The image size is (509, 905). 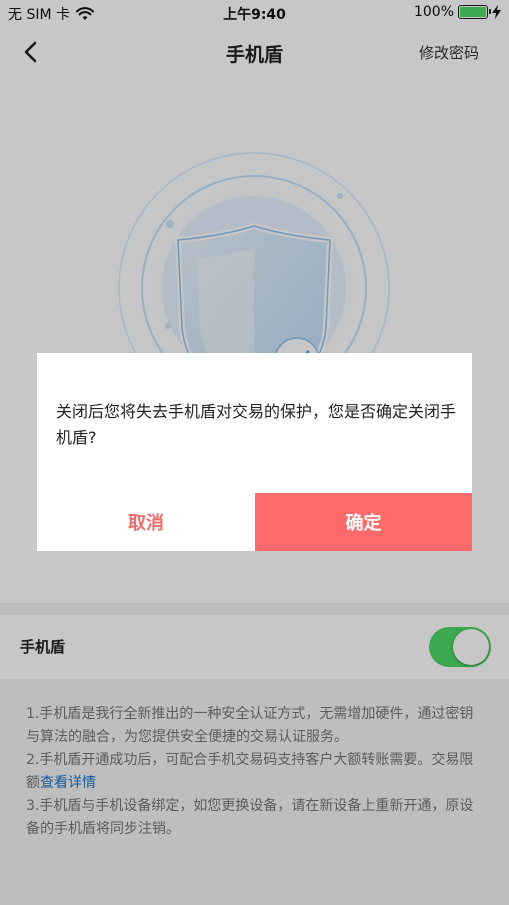 What do you see at coordinates (363, 522) in the screenshot?
I see `confirm-button: 确定` at bounding box center [363, 522].